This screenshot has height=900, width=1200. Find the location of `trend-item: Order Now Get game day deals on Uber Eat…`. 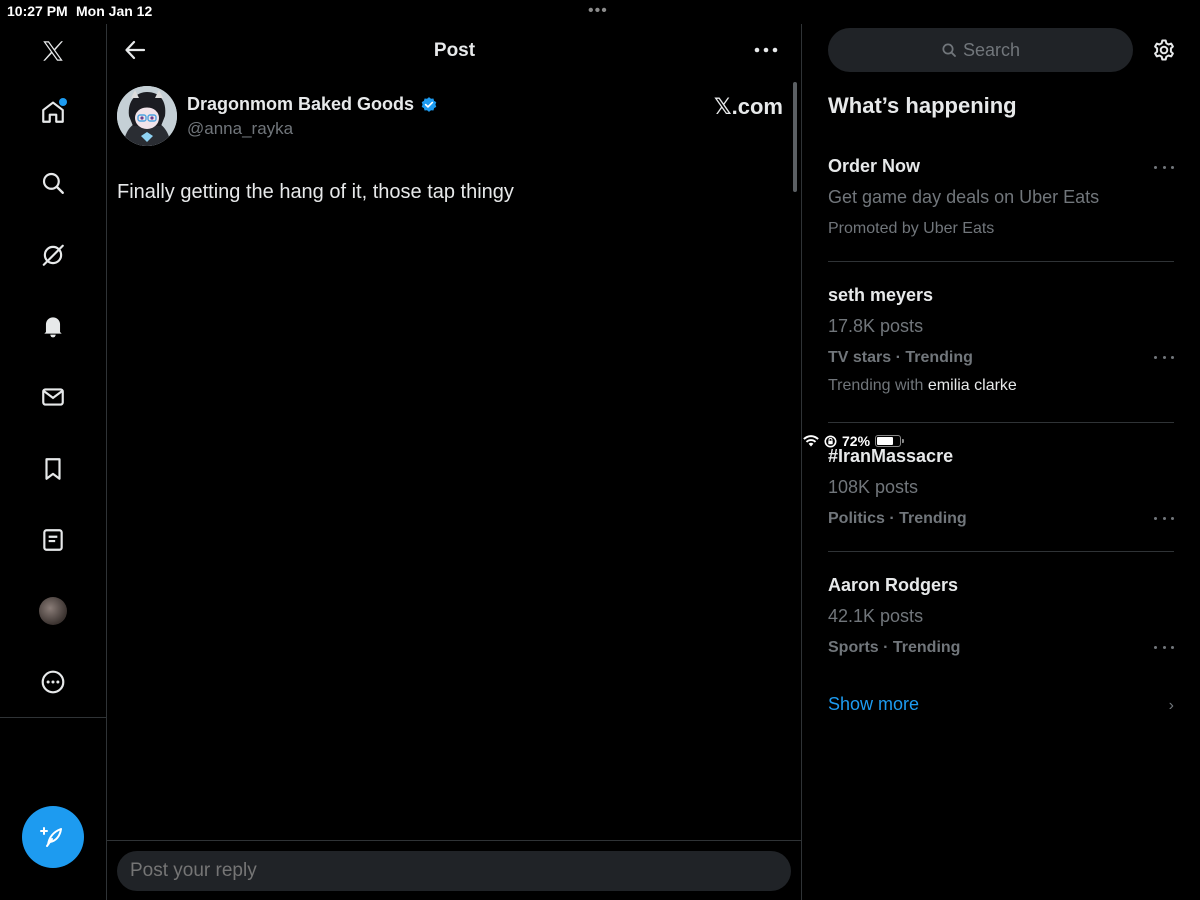

trend-item: Order Now Get game day deals on Uber Eat… is located at coordinates (1001, 201).